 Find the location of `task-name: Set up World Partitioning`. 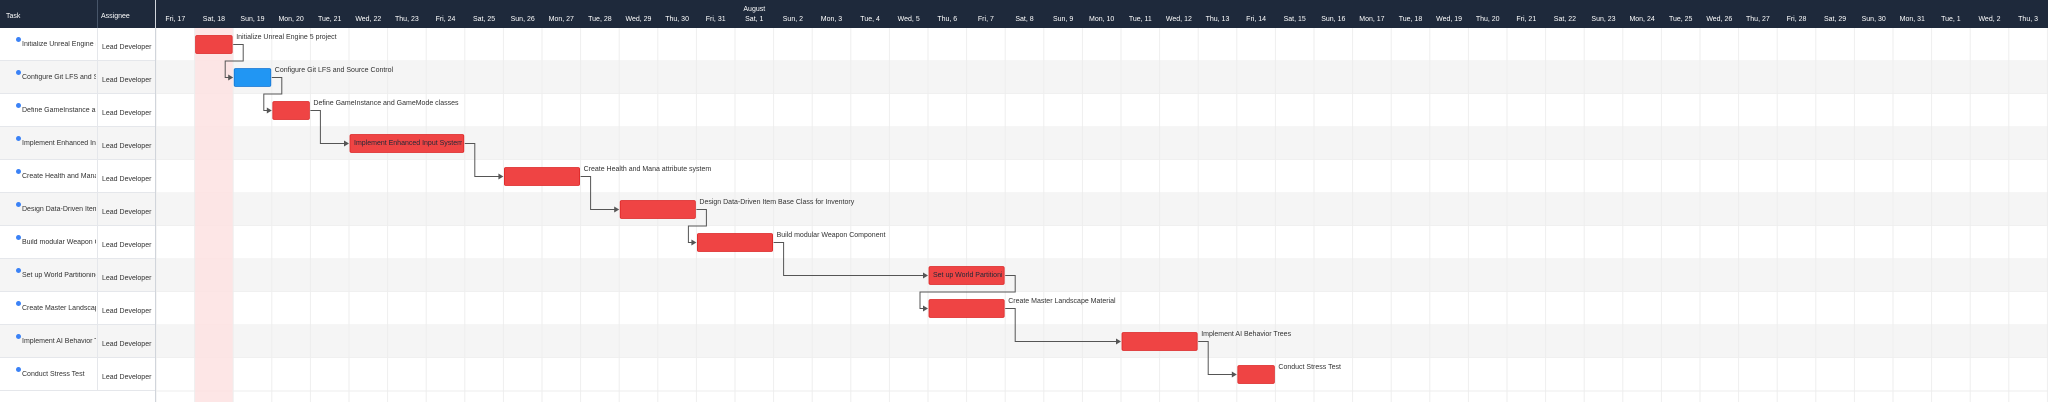

task-name: Set up World Partitioning is located at coordinates (59, 275).